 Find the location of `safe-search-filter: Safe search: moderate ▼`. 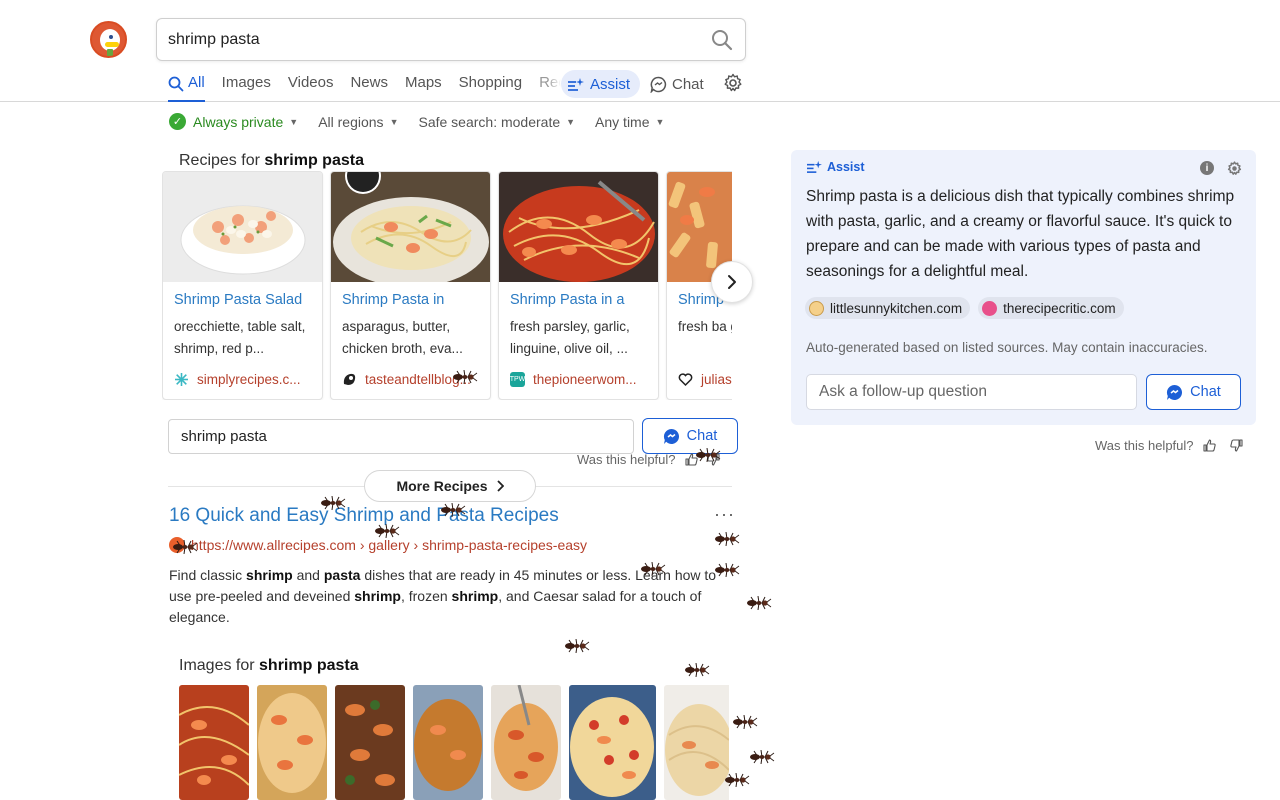

safe-search-filter: Safe search: moderate ▼ is located at coordinates (496, 122).